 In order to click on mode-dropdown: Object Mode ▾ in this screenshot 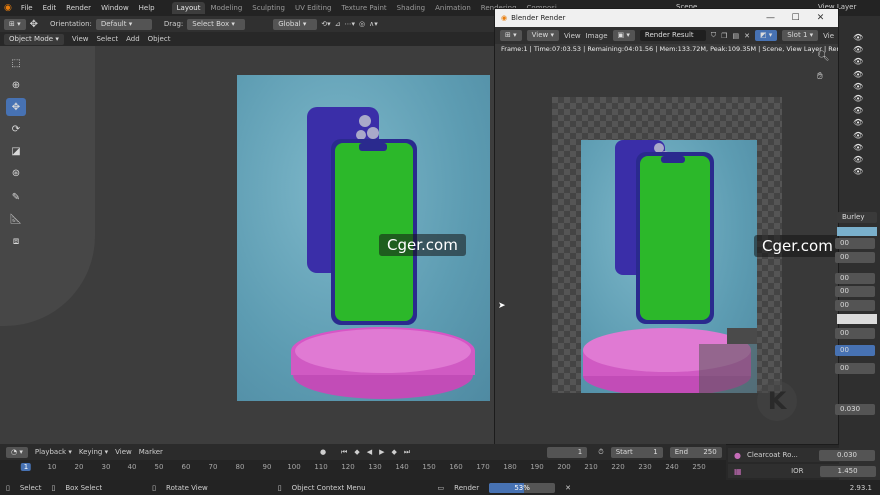, I will do `click(34, 39)`.